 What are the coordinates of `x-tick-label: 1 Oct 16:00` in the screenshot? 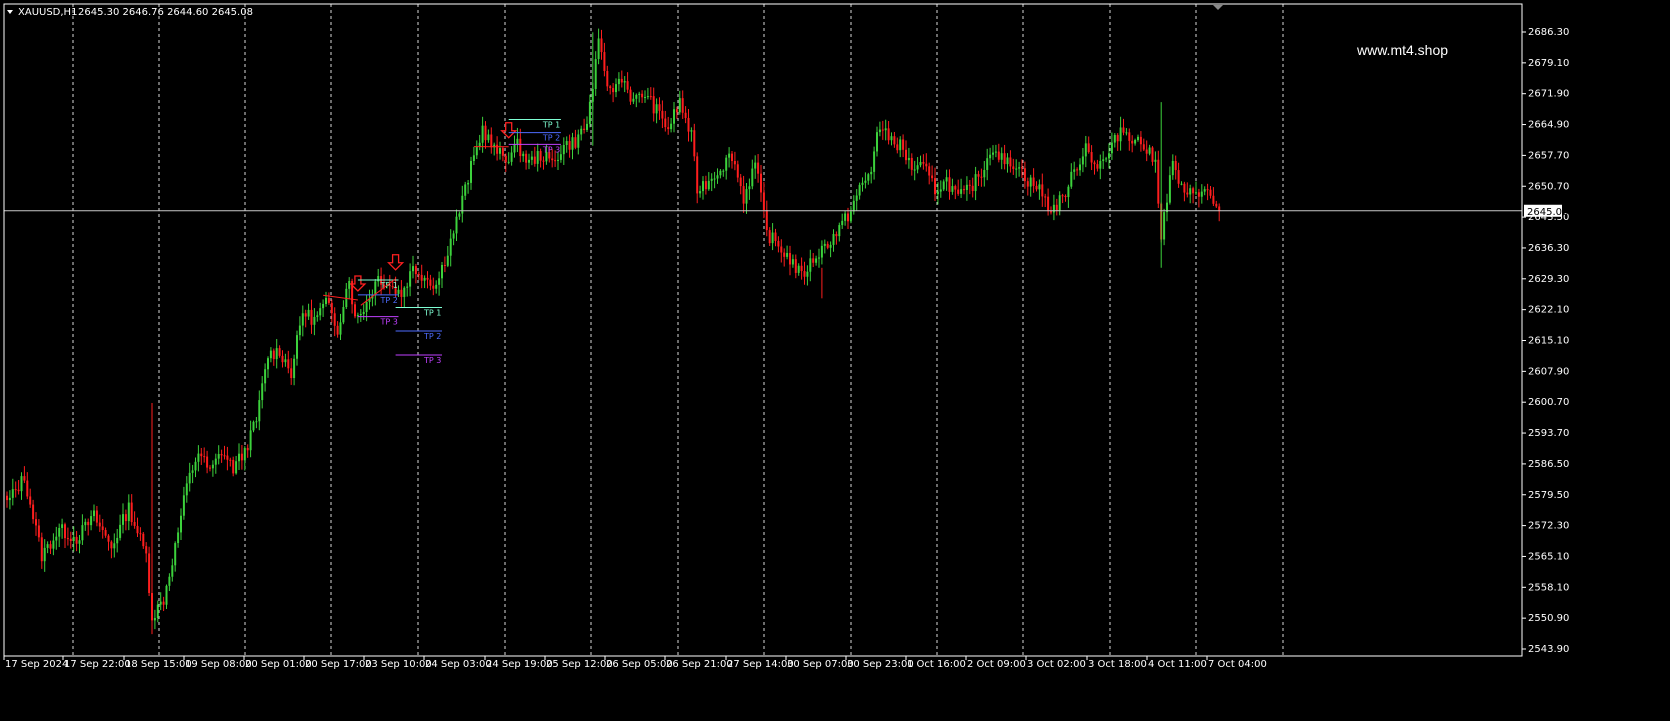 It's located at (936, 664).